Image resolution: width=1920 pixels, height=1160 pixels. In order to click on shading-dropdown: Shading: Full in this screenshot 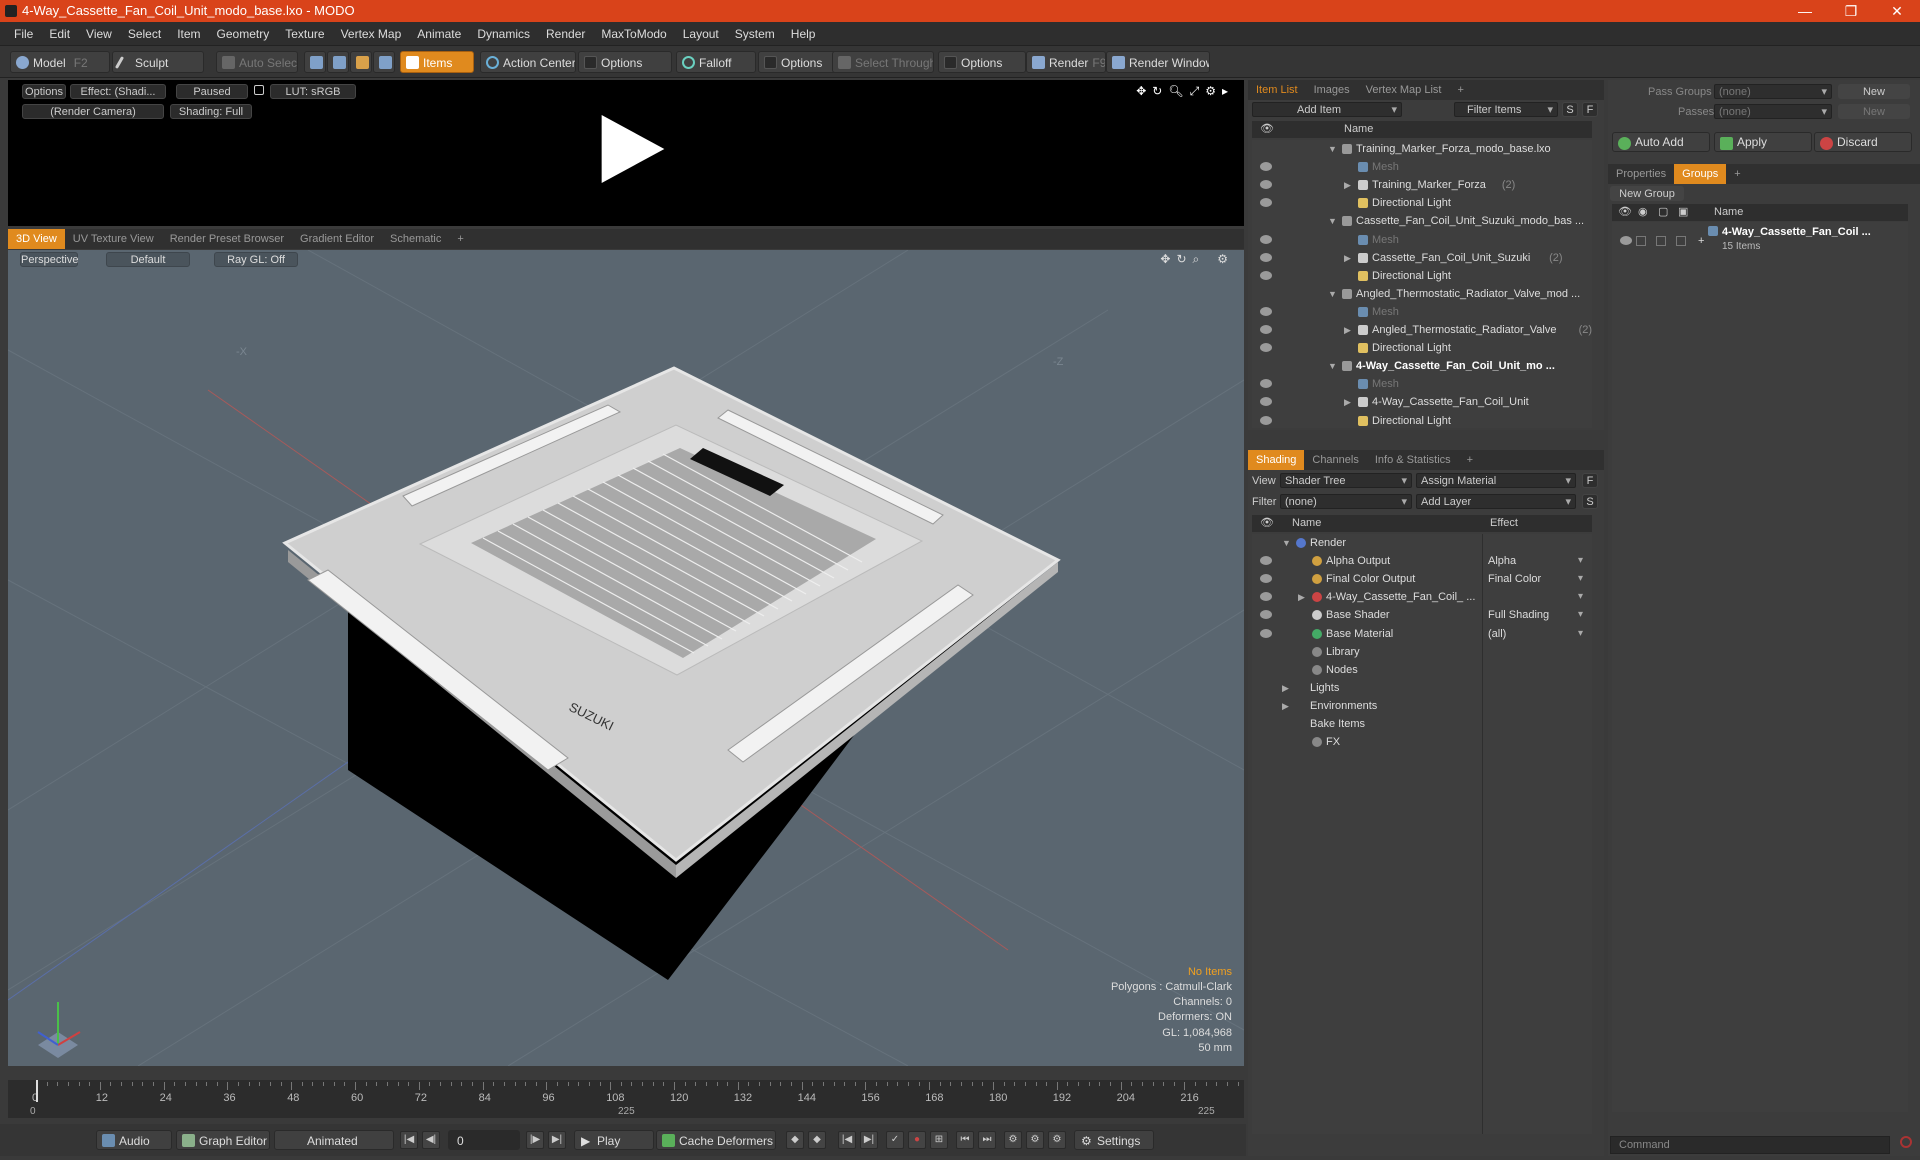, I will do `click(211, 111)`.